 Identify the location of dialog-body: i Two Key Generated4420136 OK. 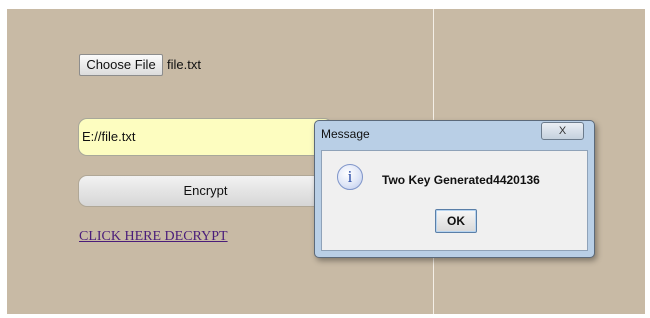
(454, 200).